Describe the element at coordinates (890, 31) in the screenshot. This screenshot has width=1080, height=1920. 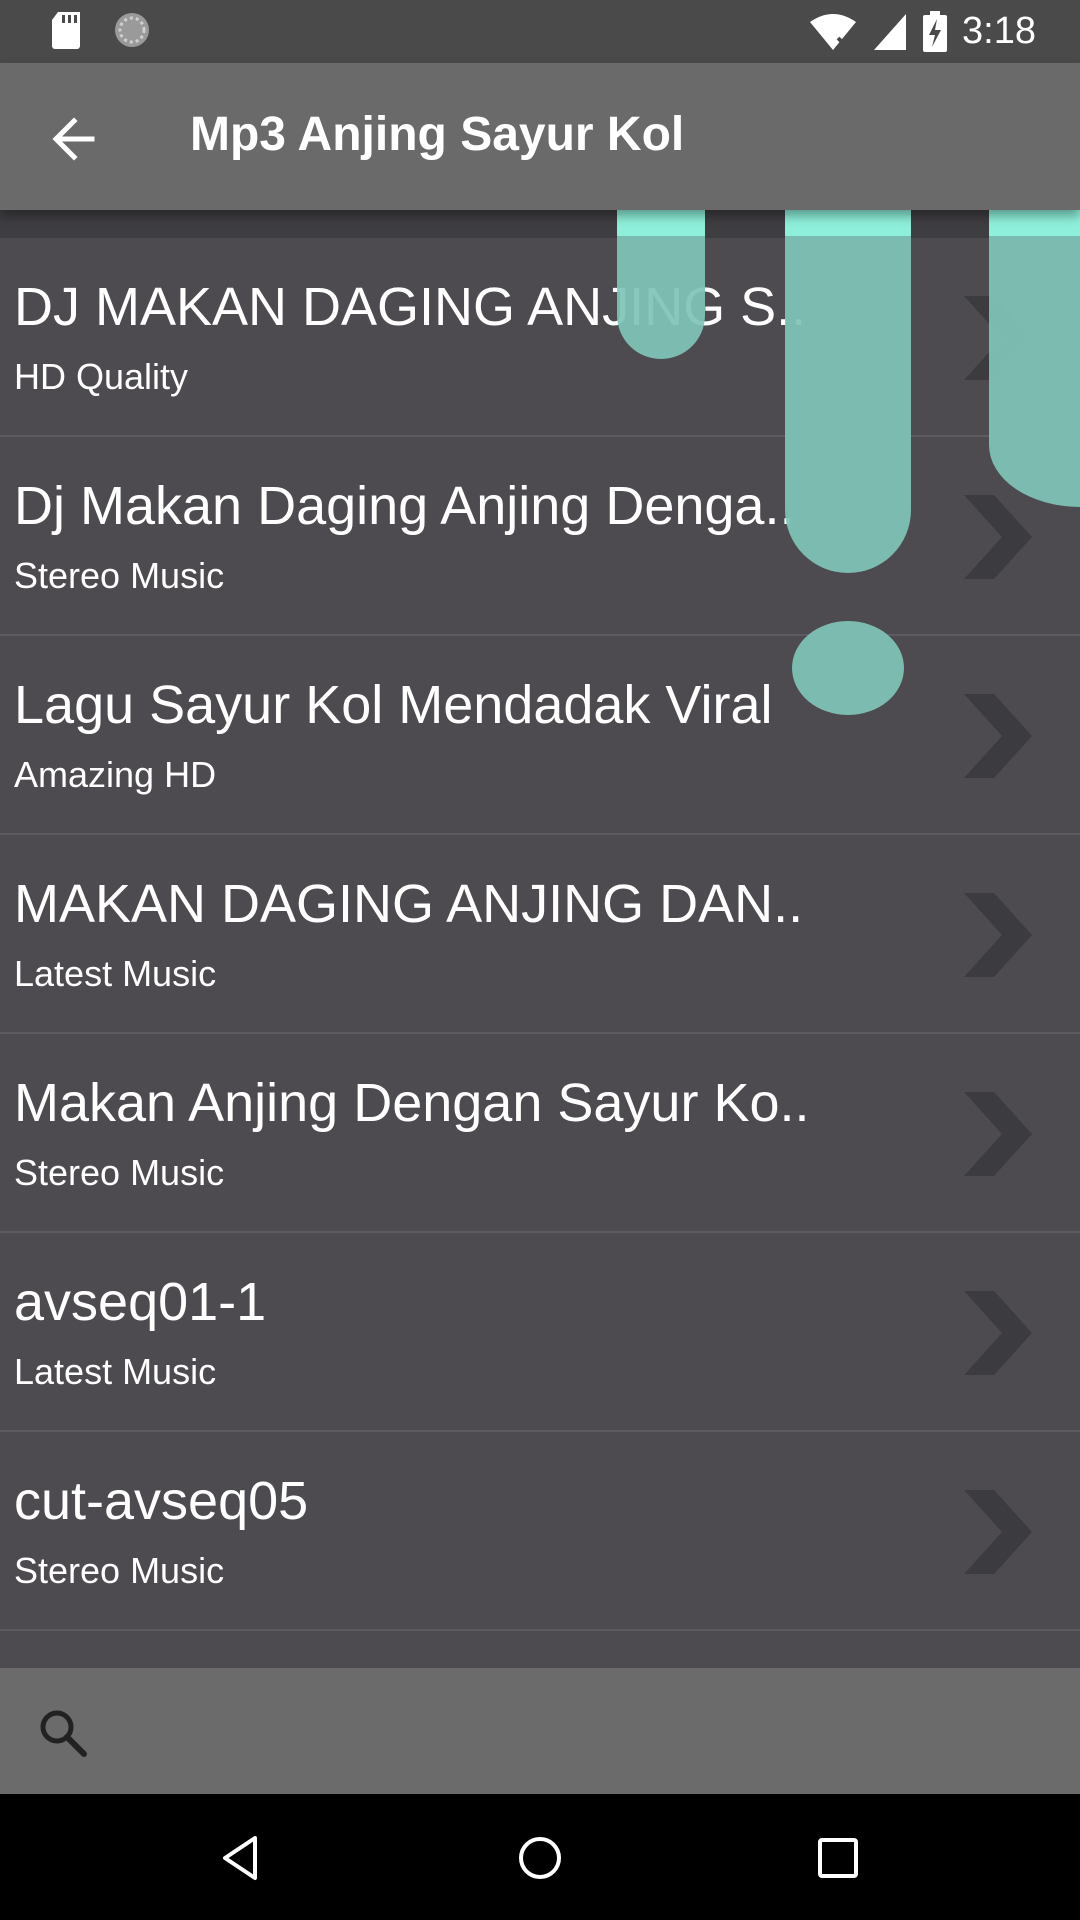
I see `signal-icon` at that location.